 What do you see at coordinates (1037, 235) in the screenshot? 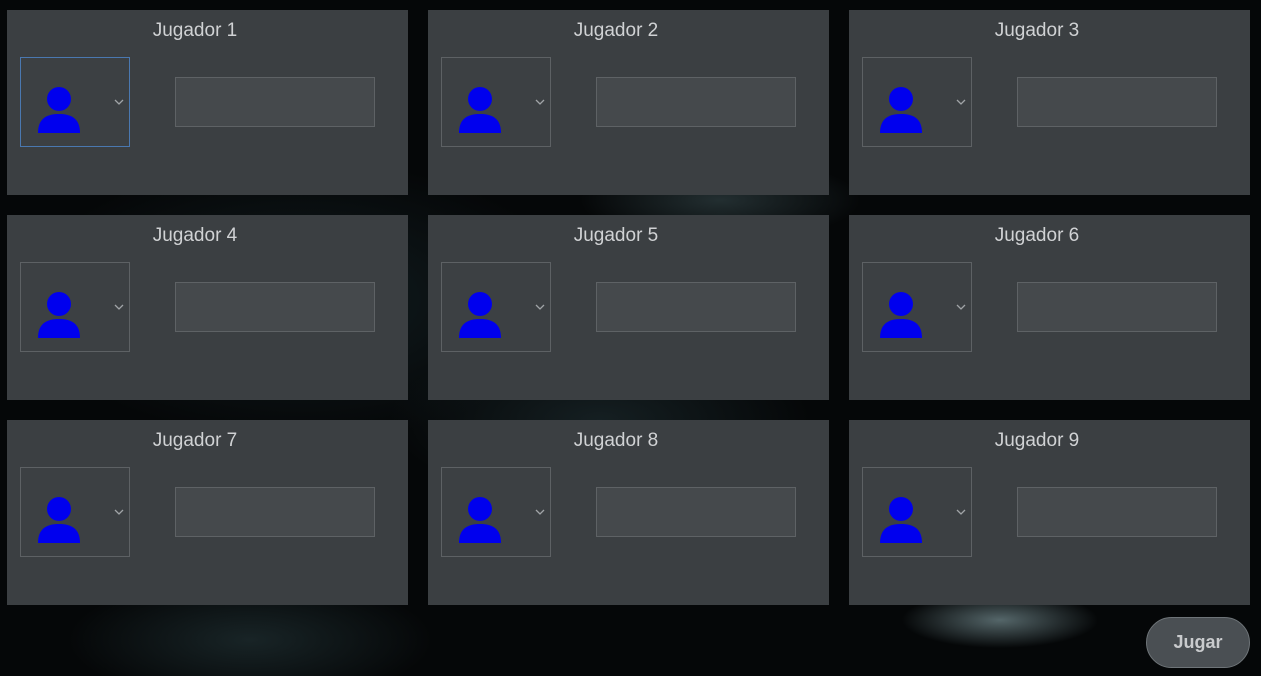
I see `player-title: Jugador 6` at bounding box center [1037, 235].